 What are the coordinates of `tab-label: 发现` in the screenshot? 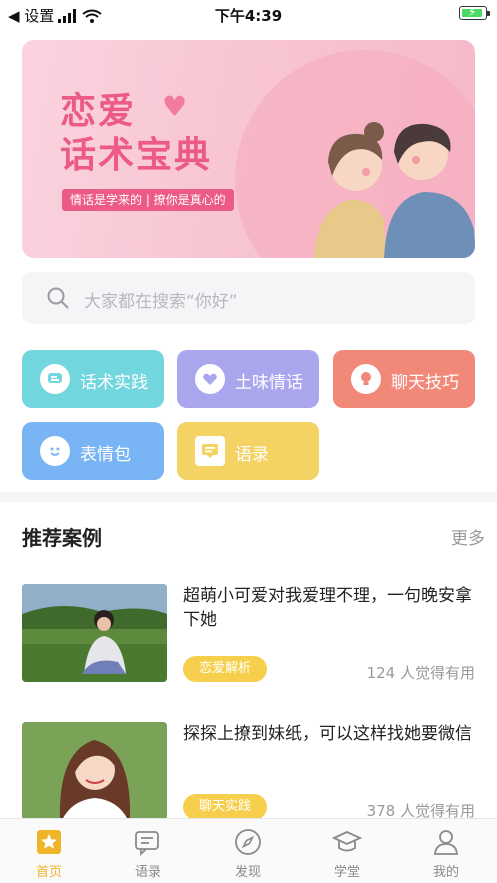 It's located at (247, 872).